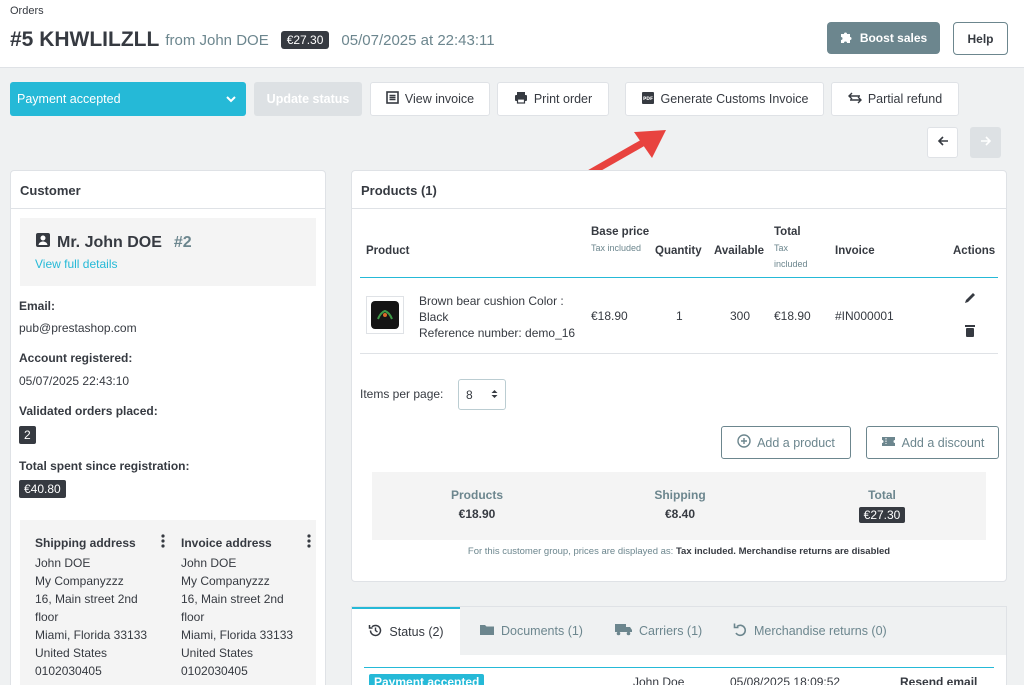  What do you see at coordinates (855, 251) in the screenshot?
I see `column-invoice: Invoice` at bounding box center [855, 251].